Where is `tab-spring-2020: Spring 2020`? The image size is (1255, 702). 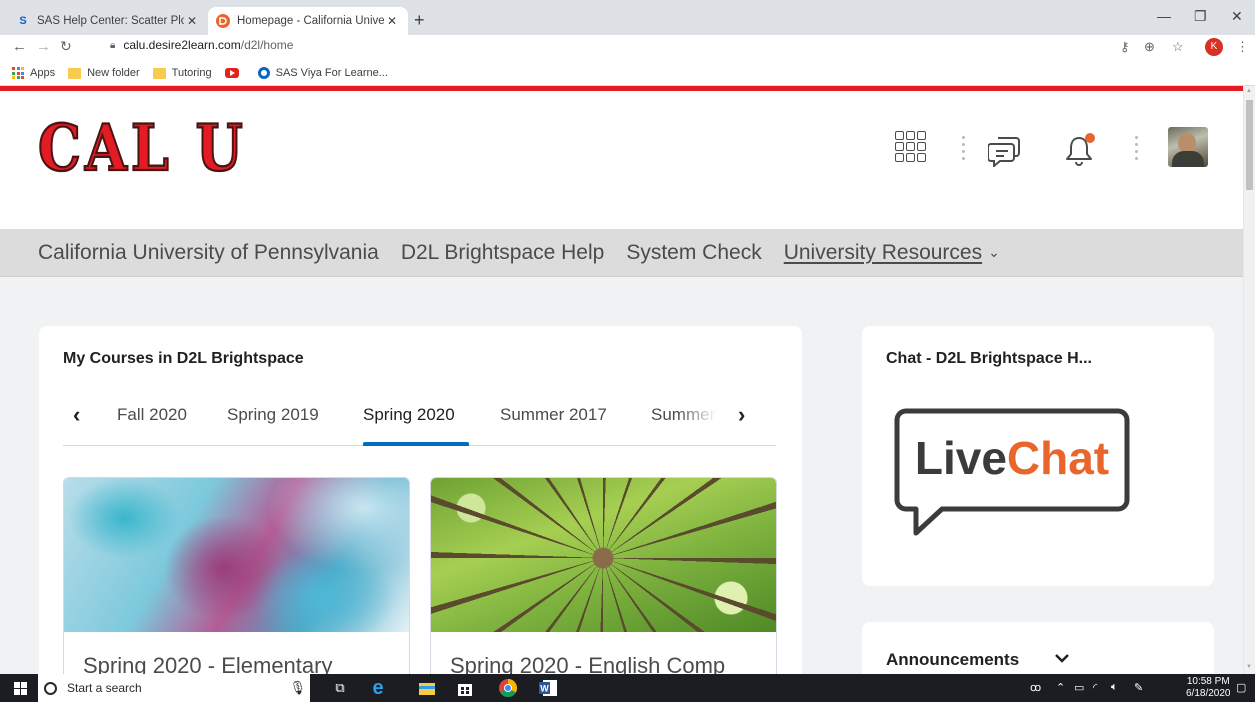 tab-spring-2020: Spring 2020 is located at coordinates (409, 415).